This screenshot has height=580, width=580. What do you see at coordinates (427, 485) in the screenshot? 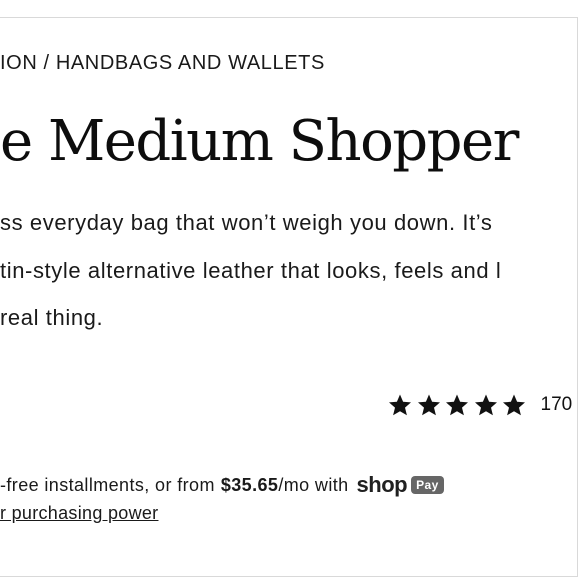
I see `pay-badge: Pay` at bounding box center [427, 485].